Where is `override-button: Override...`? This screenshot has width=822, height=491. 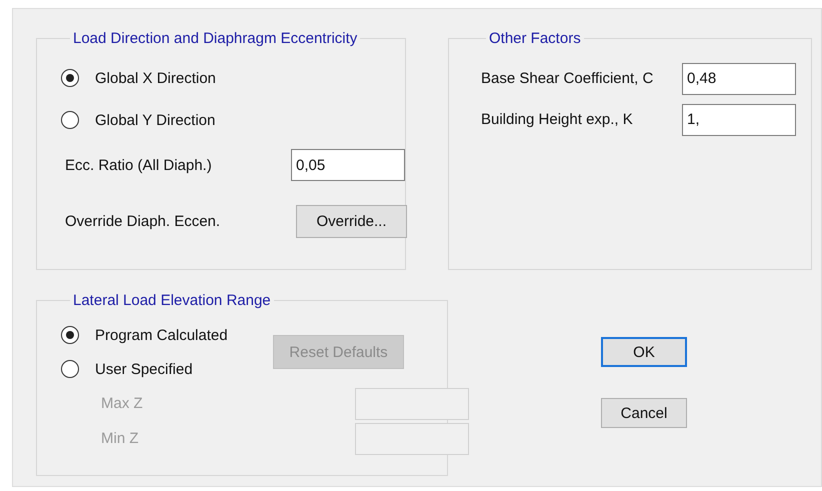 override-button: Override... is located at coordinates (351, 221).